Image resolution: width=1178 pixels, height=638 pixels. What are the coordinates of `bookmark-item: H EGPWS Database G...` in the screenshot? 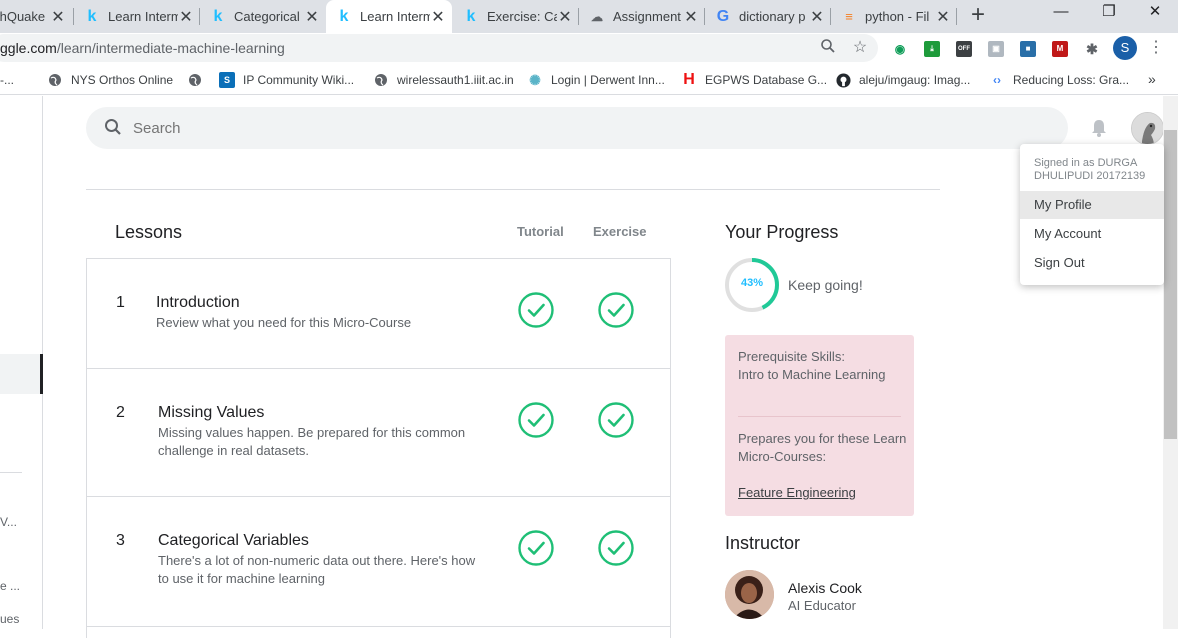 It's located at (754, 80).